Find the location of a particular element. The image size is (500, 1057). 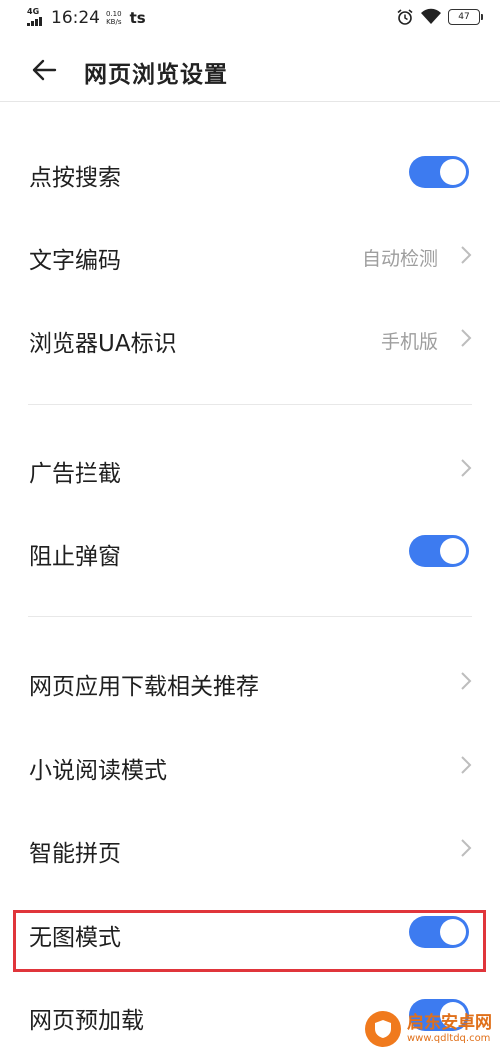

setting-ad-block: 广告拦截 is located at coordinates (250, 468).